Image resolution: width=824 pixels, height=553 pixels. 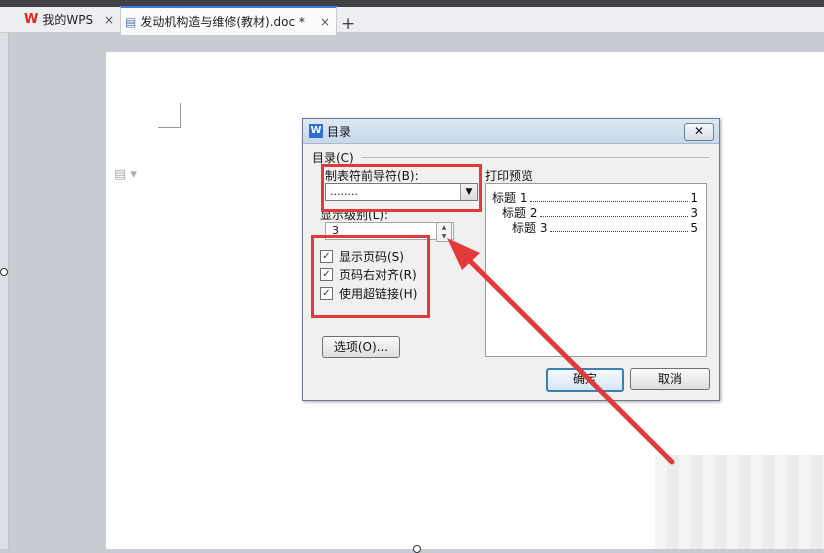 What do you see at coordinates (561, 351) in the screenshot?
I see `annotation-arrow` at bounding box center [561, 351].